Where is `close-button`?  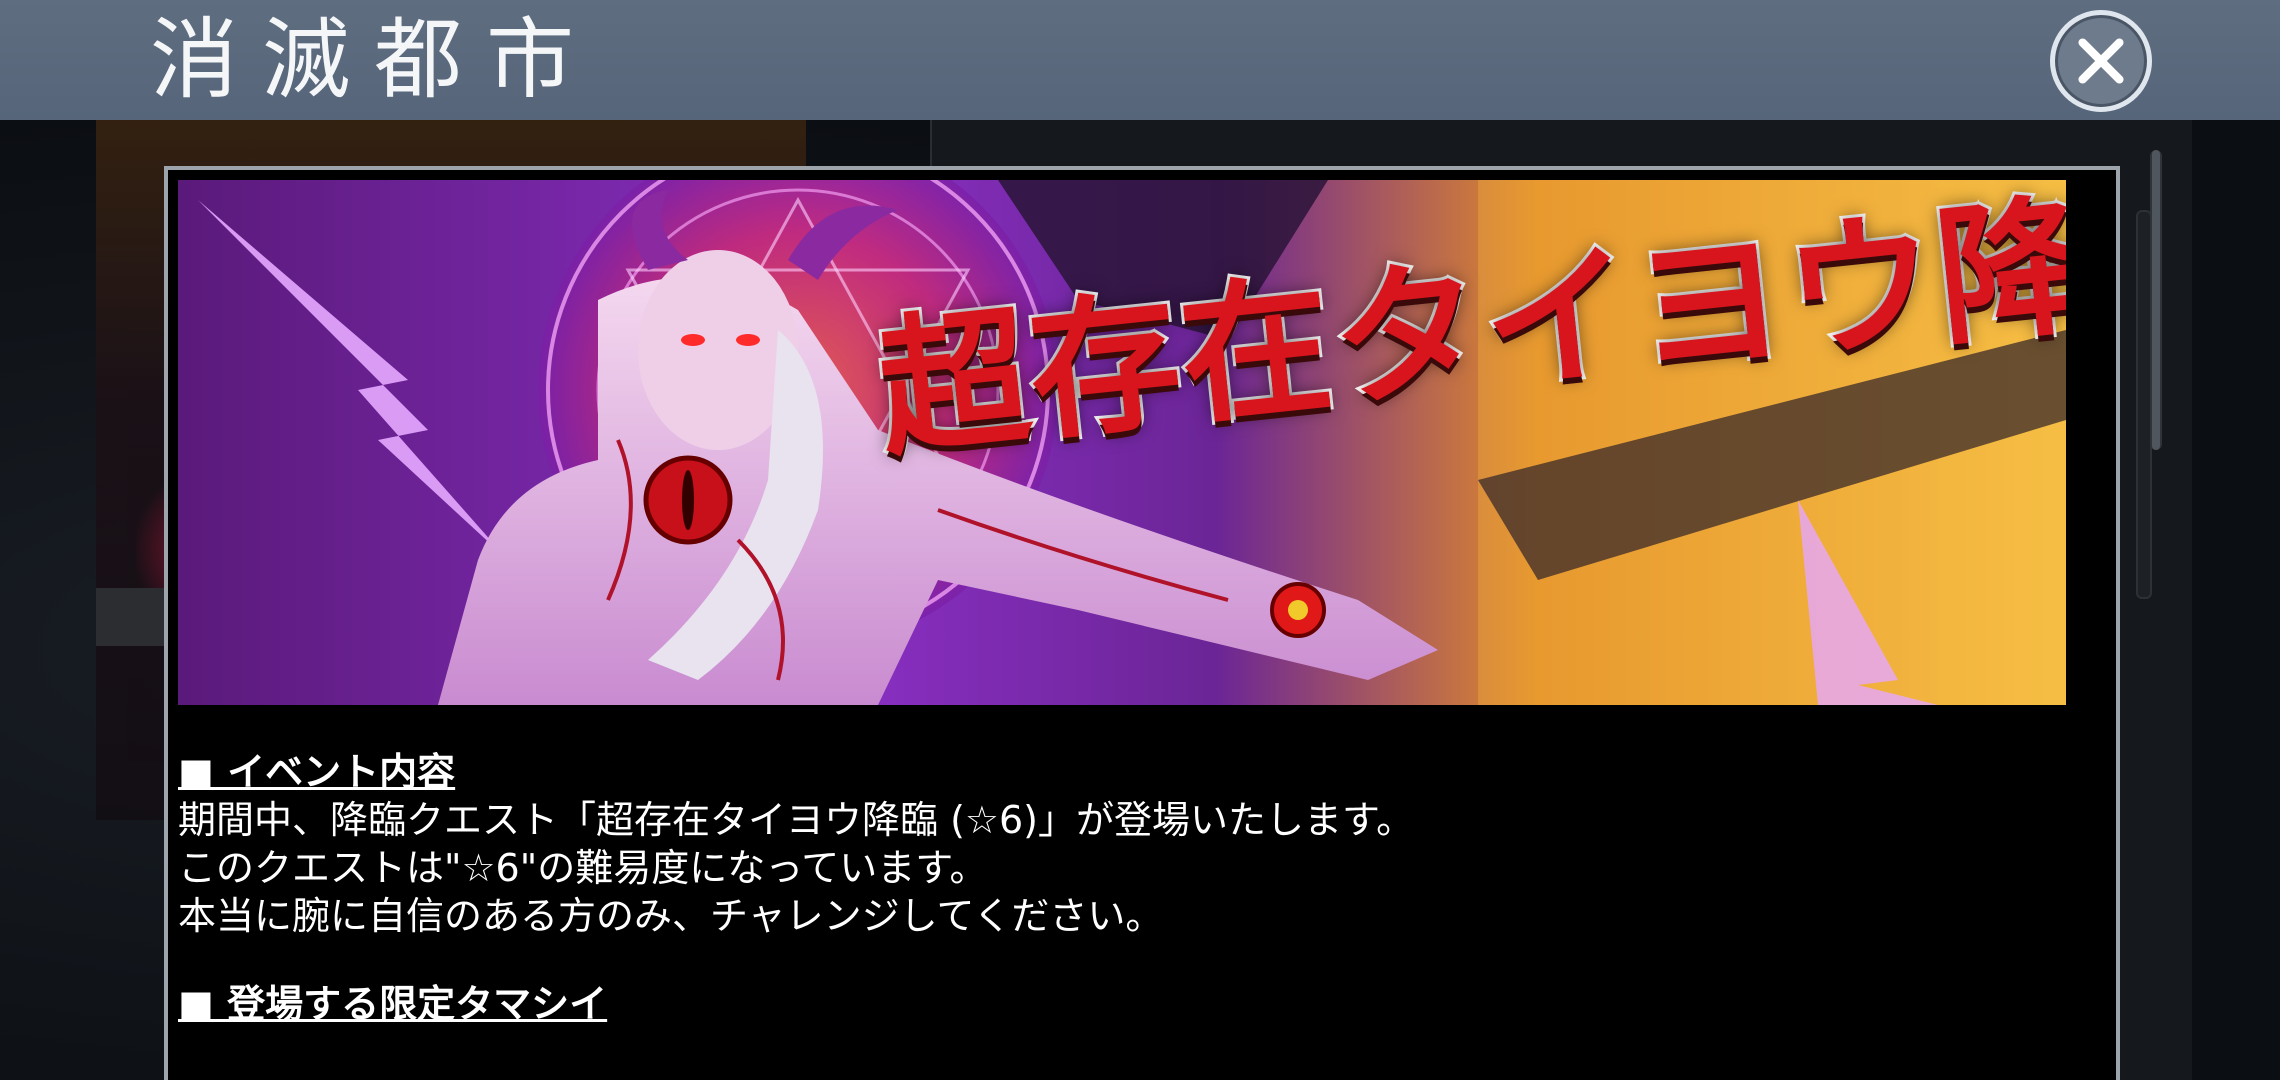
close-button is located at coordinates (2101, 61).